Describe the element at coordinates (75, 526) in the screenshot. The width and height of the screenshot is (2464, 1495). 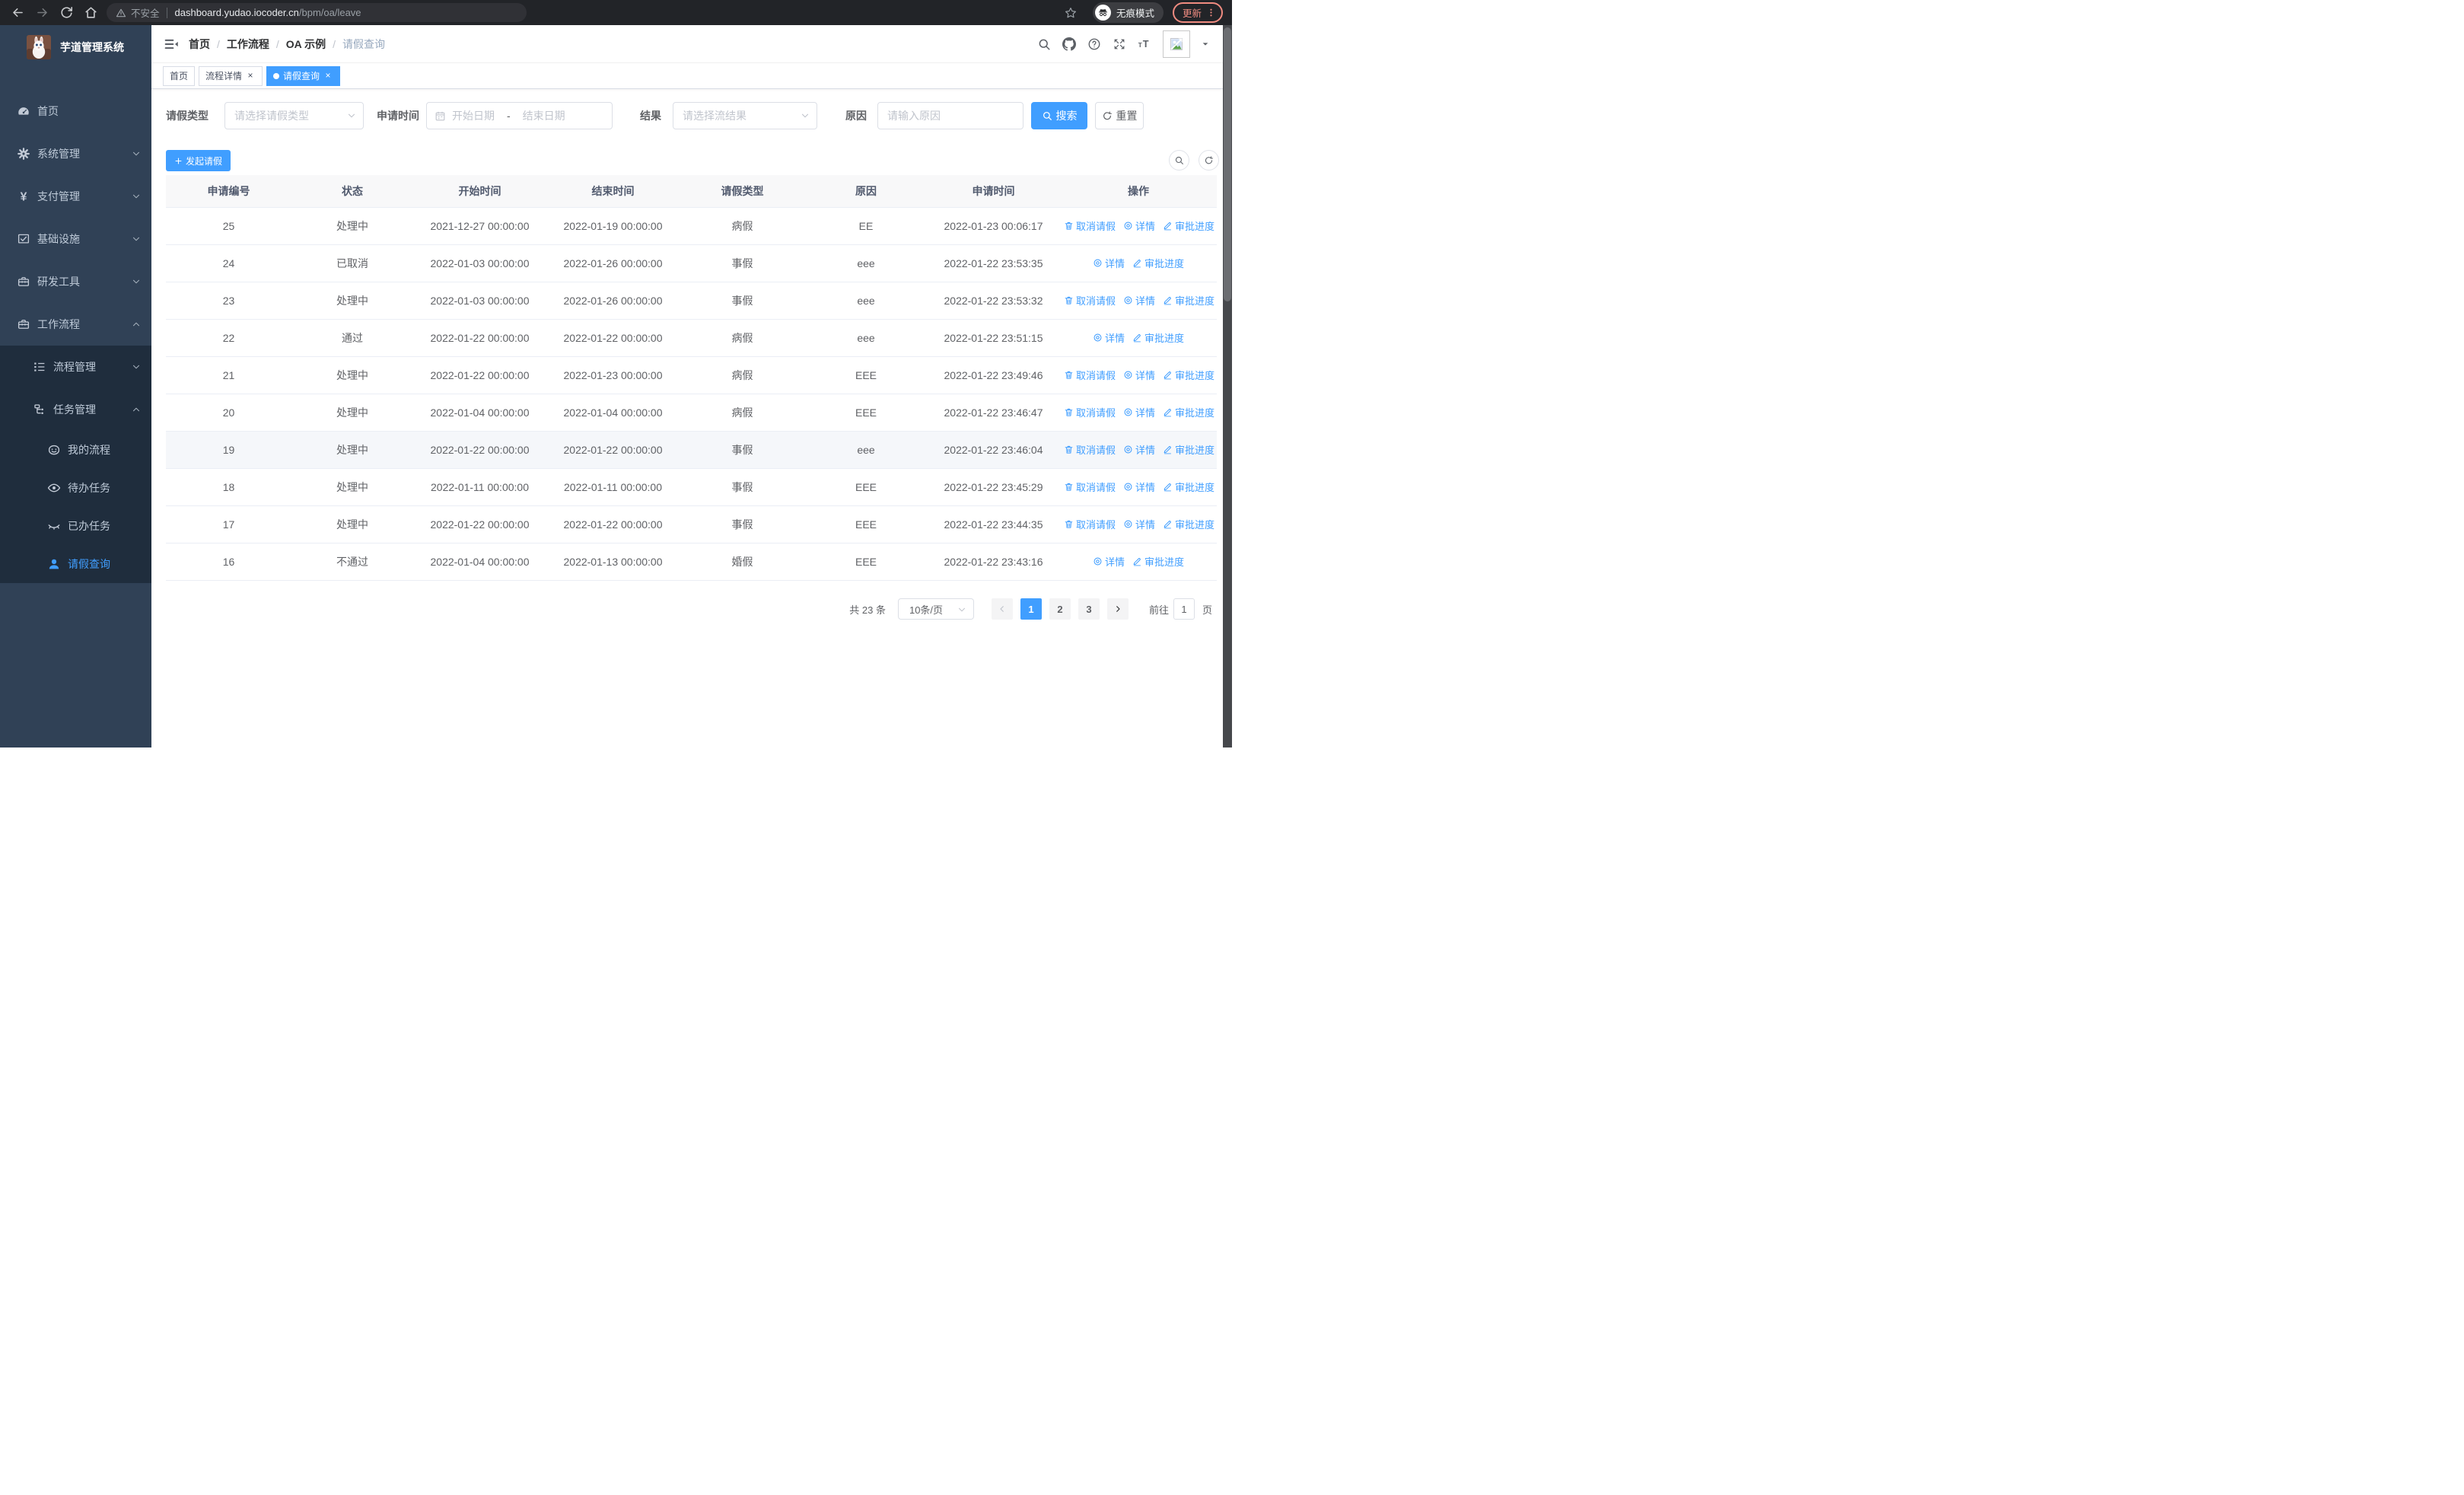
I see `sidebar-item-done-task: 已办任务` at that location.